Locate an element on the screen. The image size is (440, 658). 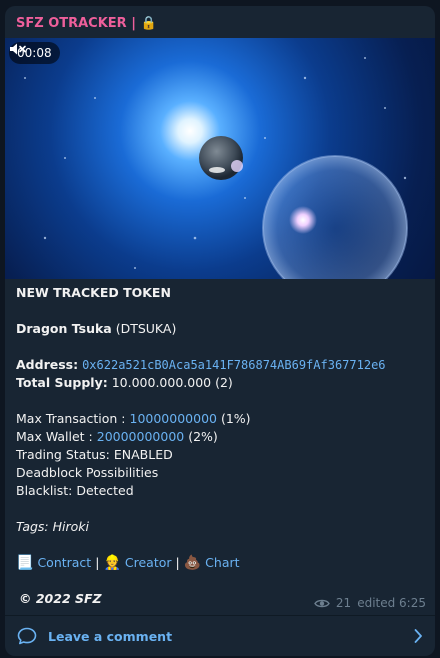
tags-line: Tags: Hiroki is located at coordinates (52, 526).